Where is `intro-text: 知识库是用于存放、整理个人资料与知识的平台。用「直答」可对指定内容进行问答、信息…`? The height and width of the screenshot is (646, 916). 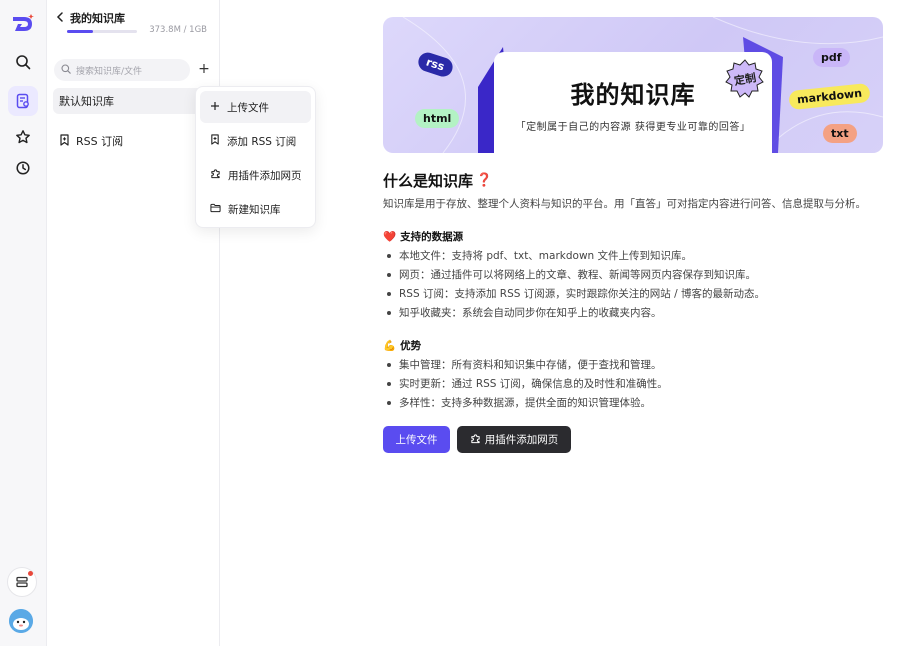
intro-text: 知识库是用于存放、整理个人资料与知识的平台。用「直答」可对指定内容进行问答、信息… is located at coordinates (624, 204).